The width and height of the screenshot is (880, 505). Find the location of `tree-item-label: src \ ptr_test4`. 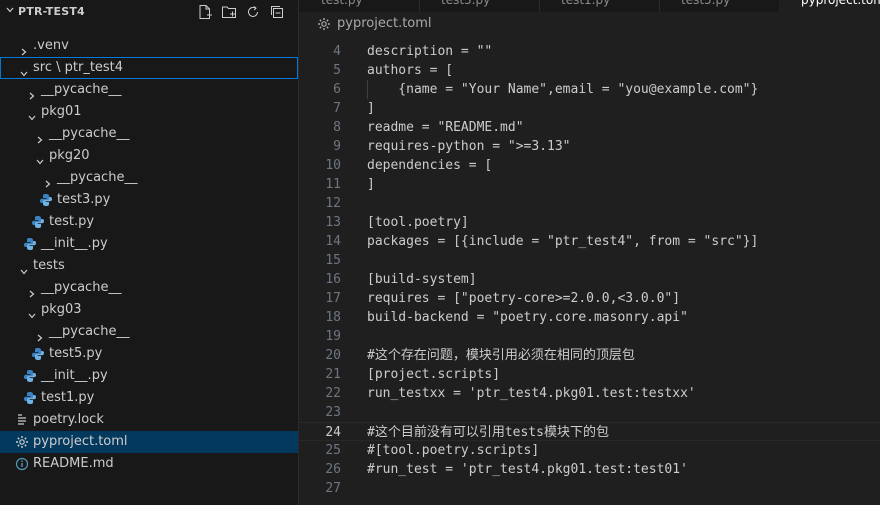

tree-item-label: src \ ptr_test4 is located at coordinates (78, 67).